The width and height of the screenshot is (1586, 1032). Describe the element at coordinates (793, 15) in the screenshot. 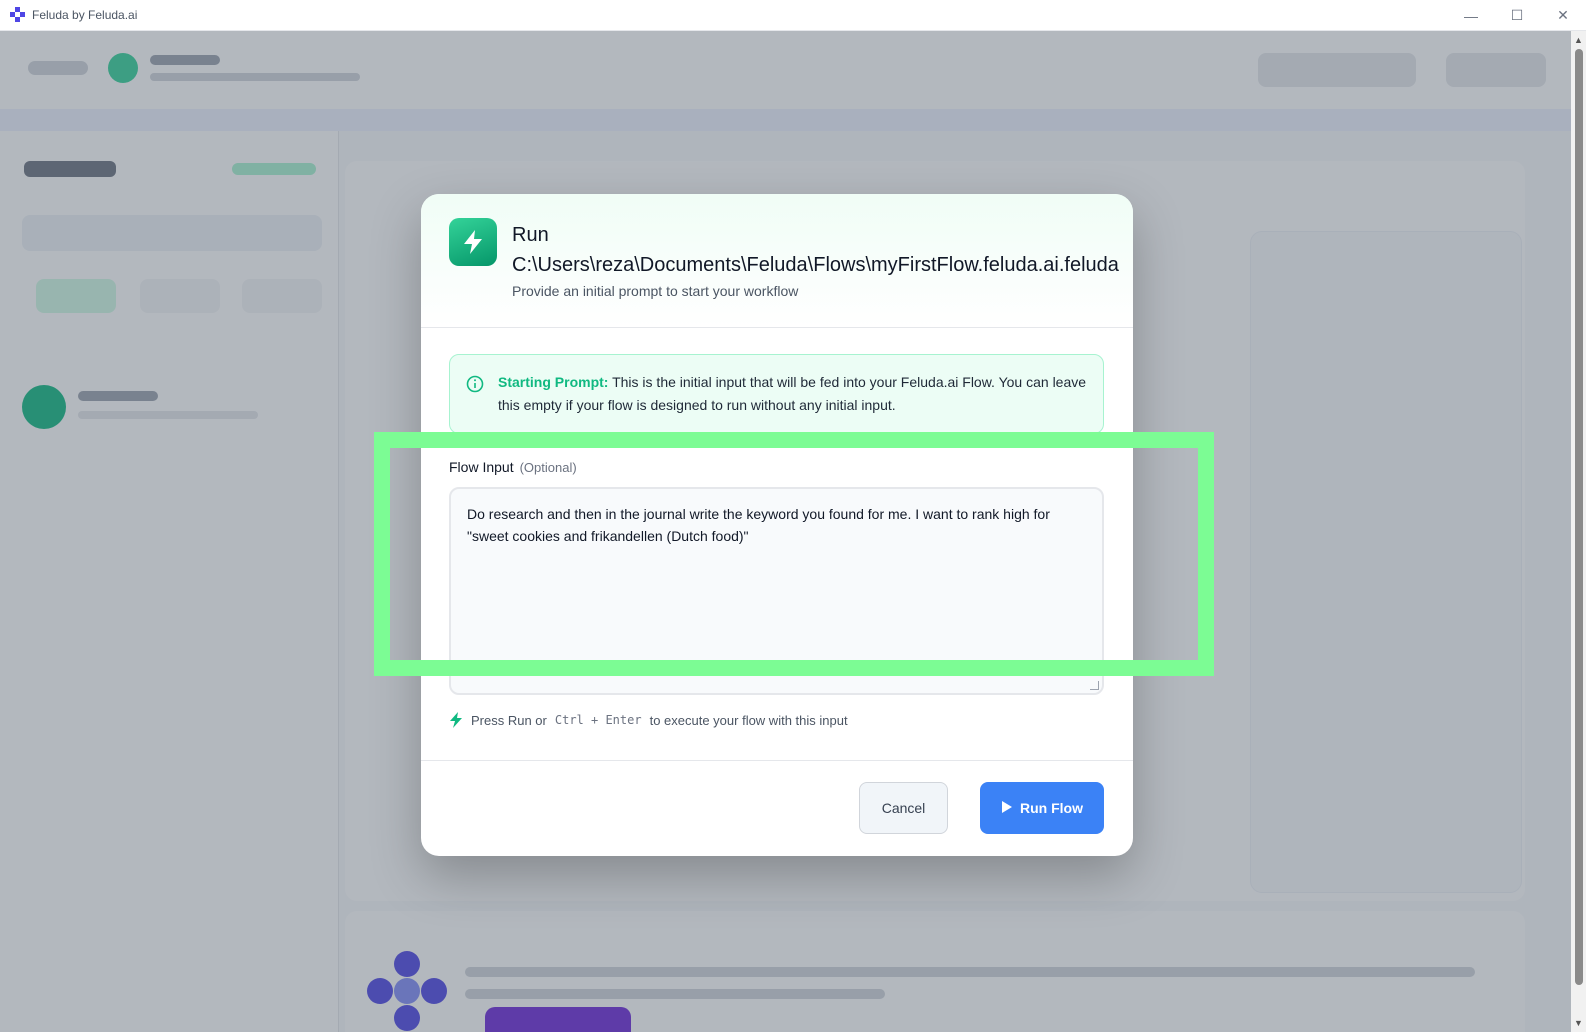

I see `window-titlebar: Feluda by Feluda.ai — ☐ ✕` at that location.